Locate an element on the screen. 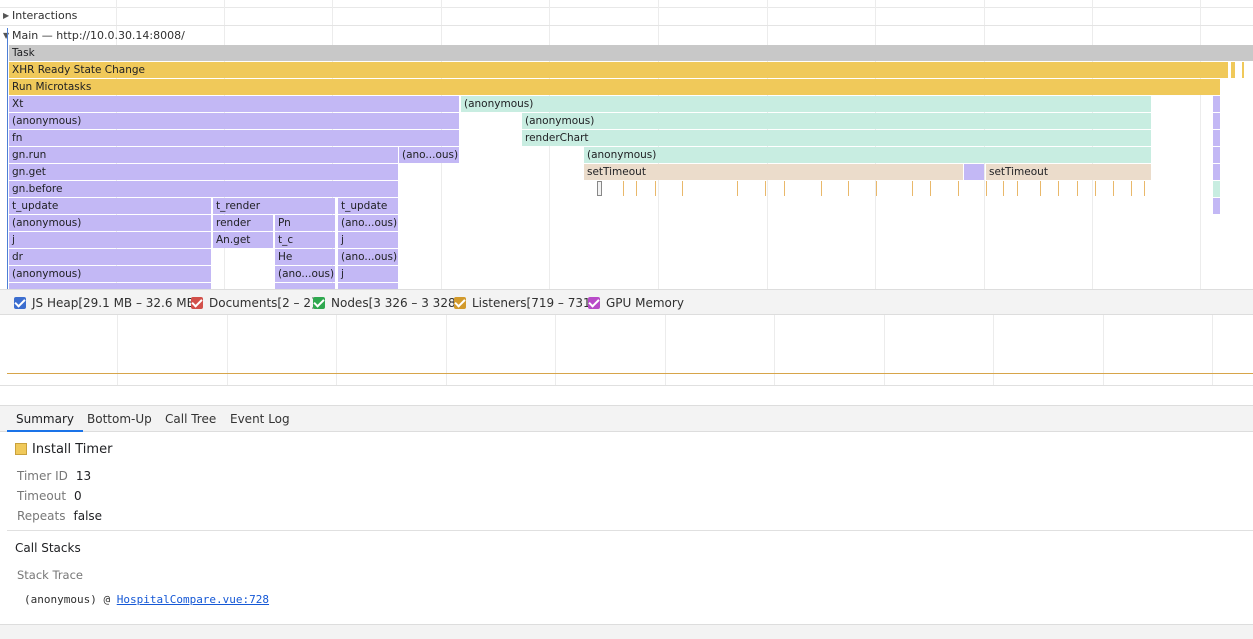 This screenshot has width=1253, height=639. event-category-swatch-icon is located at coordinates (21, 449).